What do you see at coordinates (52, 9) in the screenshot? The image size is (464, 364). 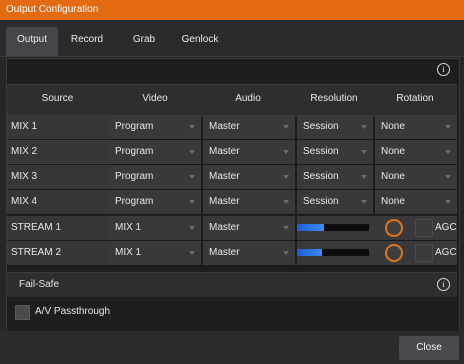 I see `window-title: Output Configuration` at bounding box center [52, 9].